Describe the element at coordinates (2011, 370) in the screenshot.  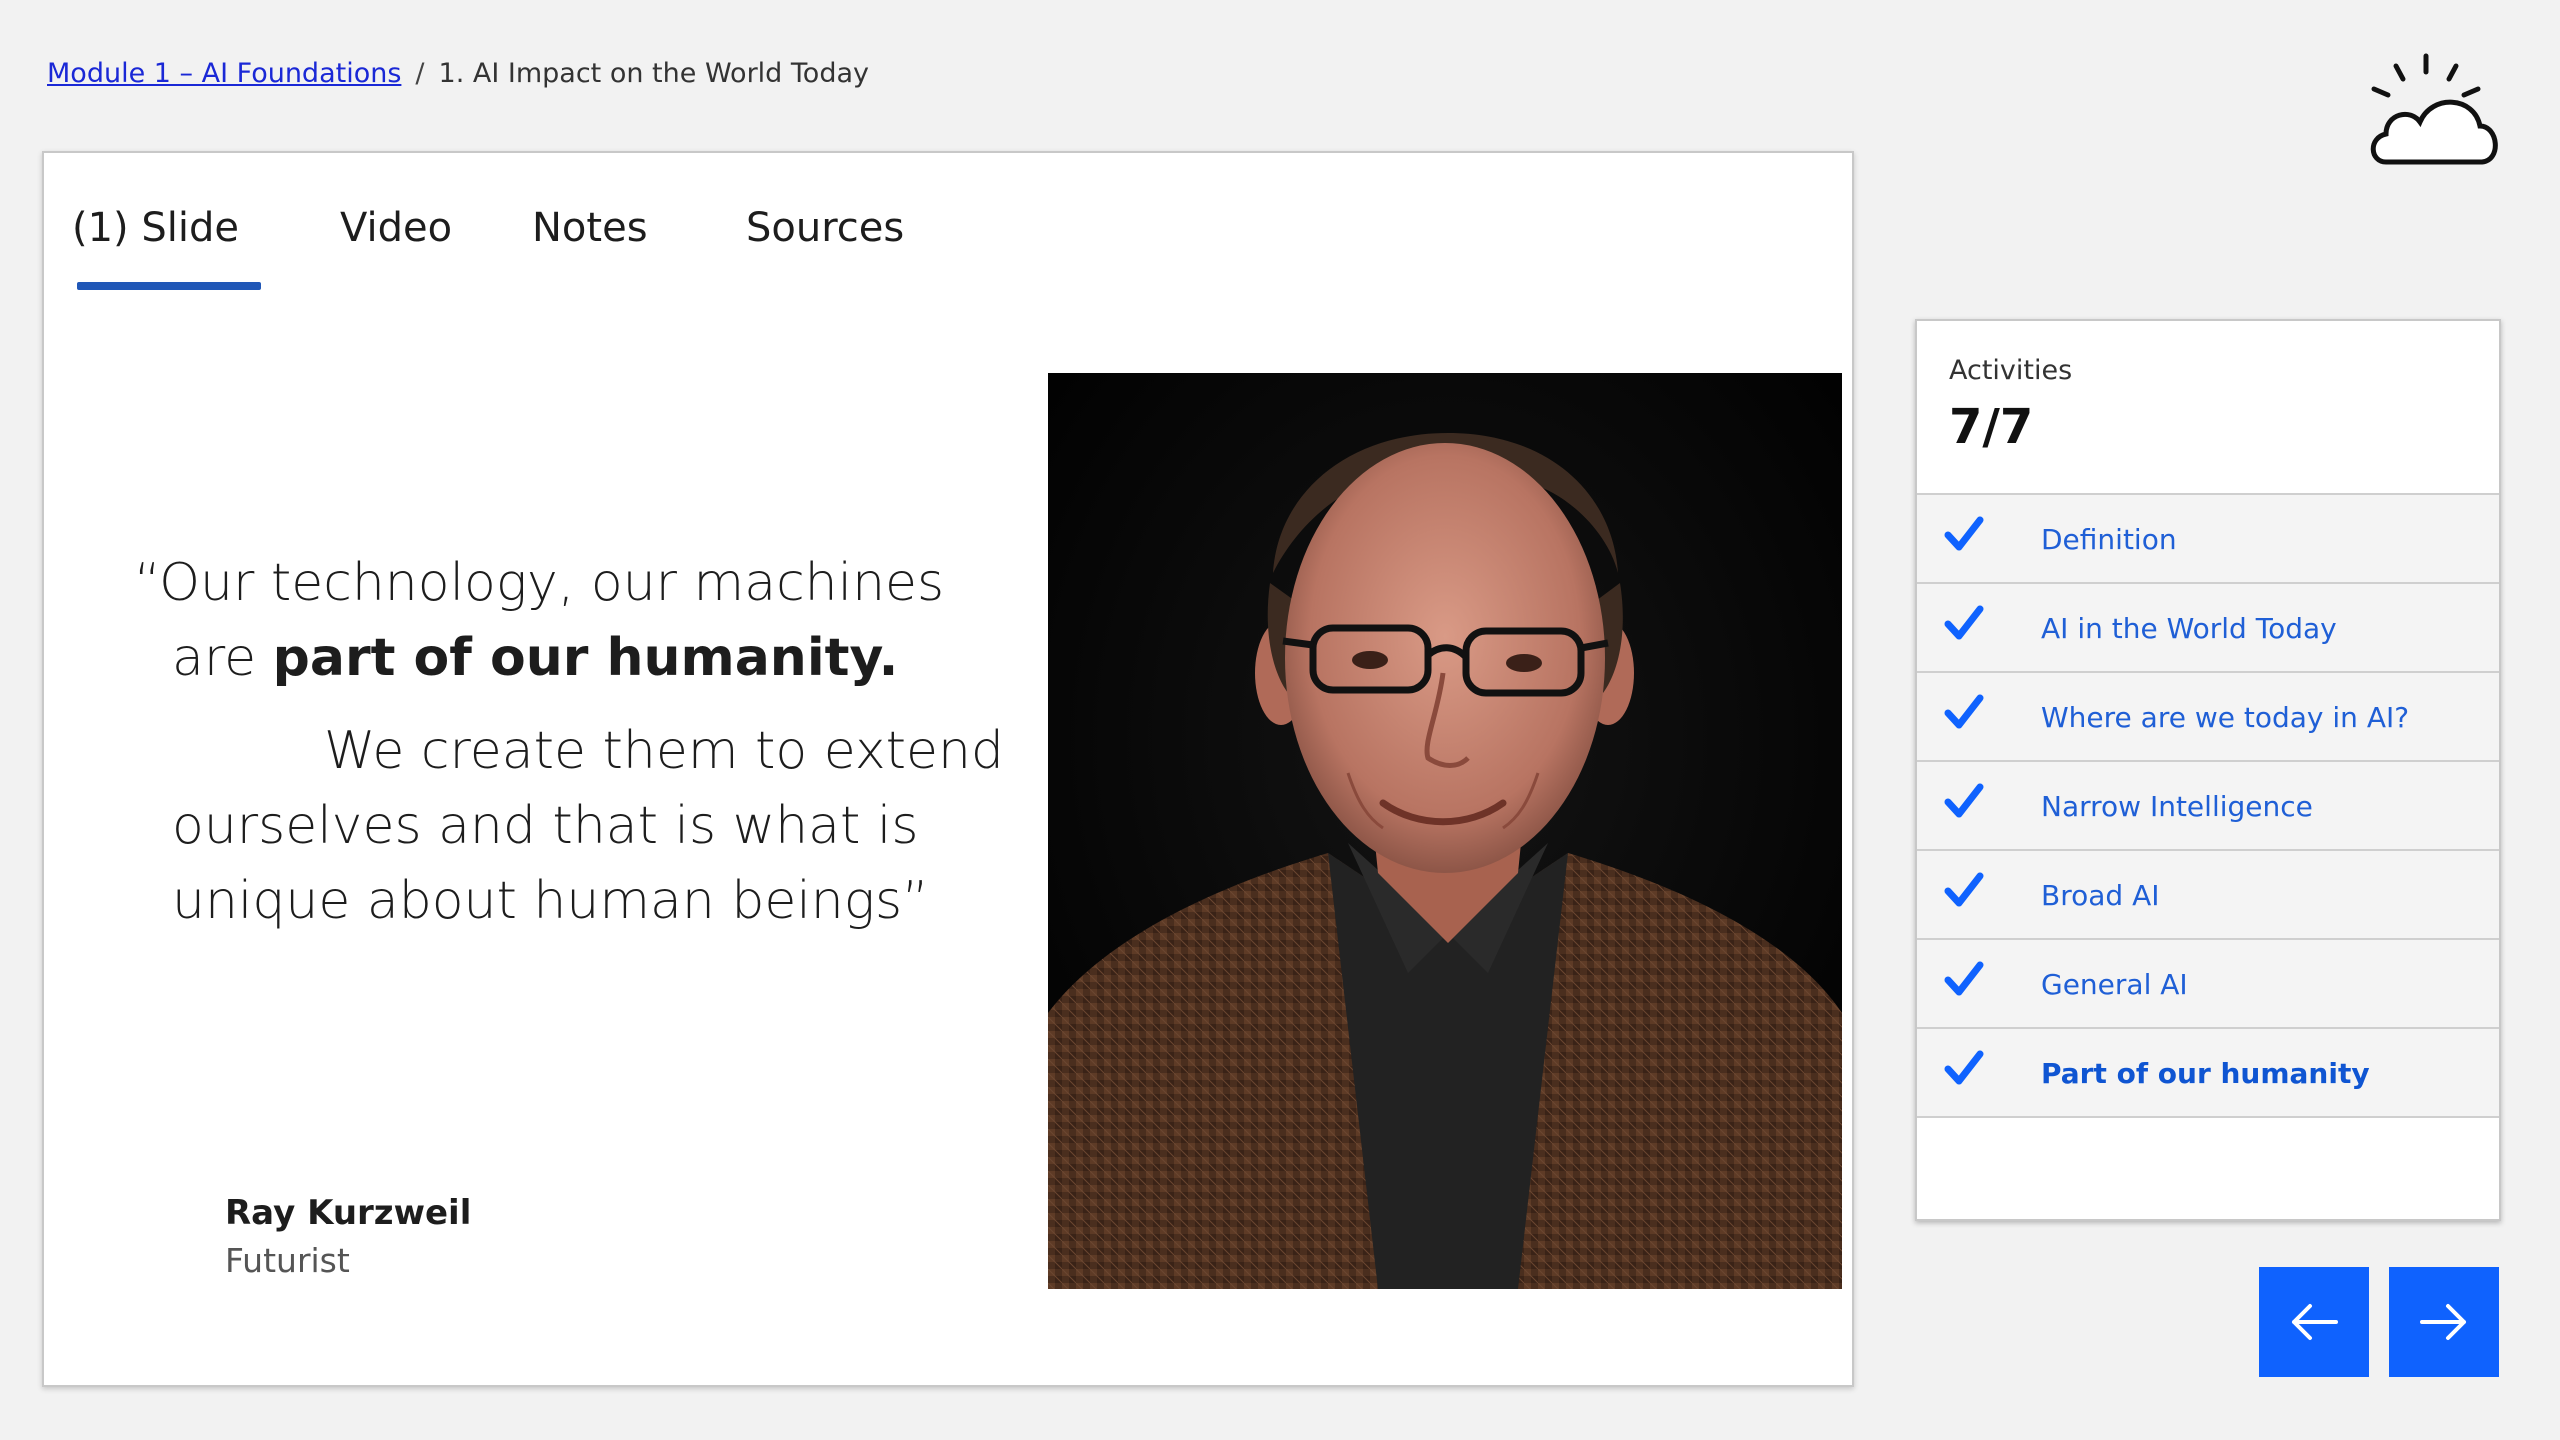
I see `activities-label: Activities` at that location.